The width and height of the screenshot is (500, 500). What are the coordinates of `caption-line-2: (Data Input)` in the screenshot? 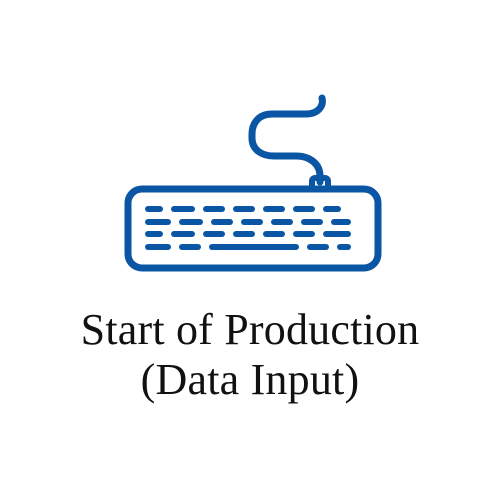 It's located at (250, 379).